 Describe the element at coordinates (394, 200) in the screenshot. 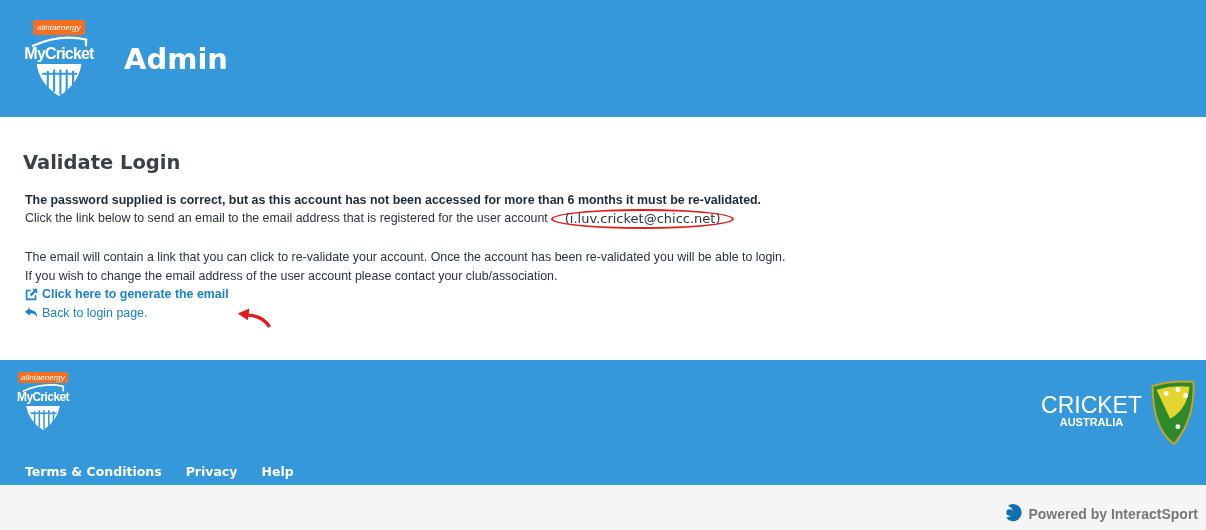

I see `warning-text: The password supplied is correct, but as this account has not been accessed for more than 6 months it must be re-validated.` at that location.